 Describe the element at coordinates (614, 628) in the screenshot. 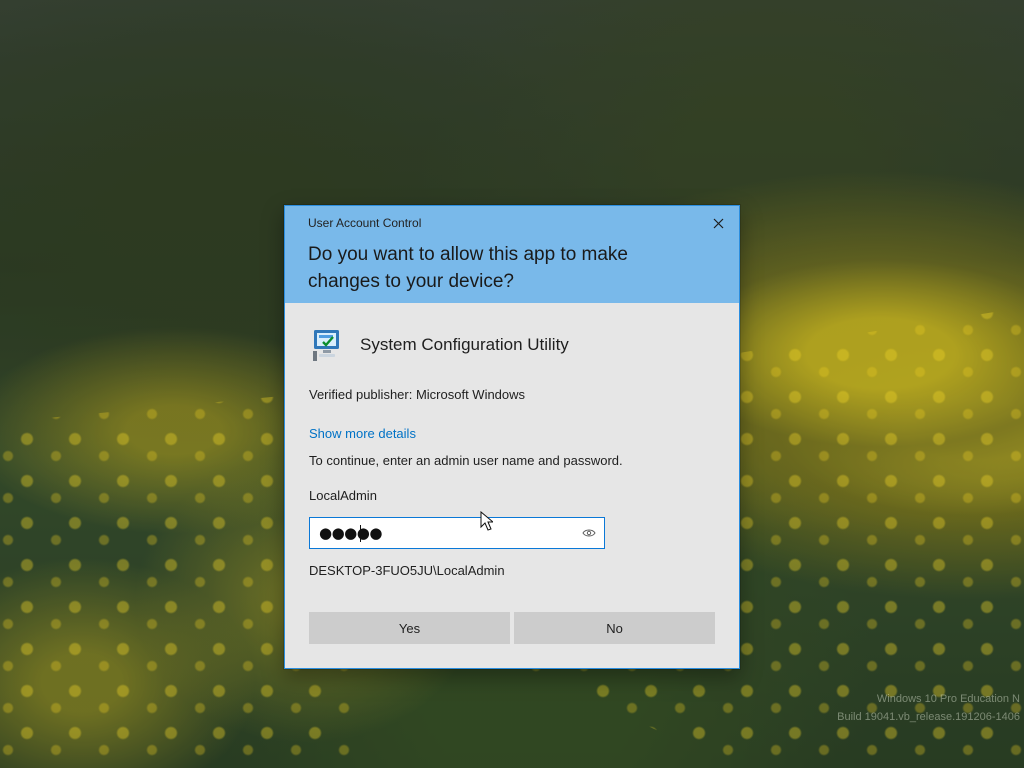

I see `no-button: No` at that location.